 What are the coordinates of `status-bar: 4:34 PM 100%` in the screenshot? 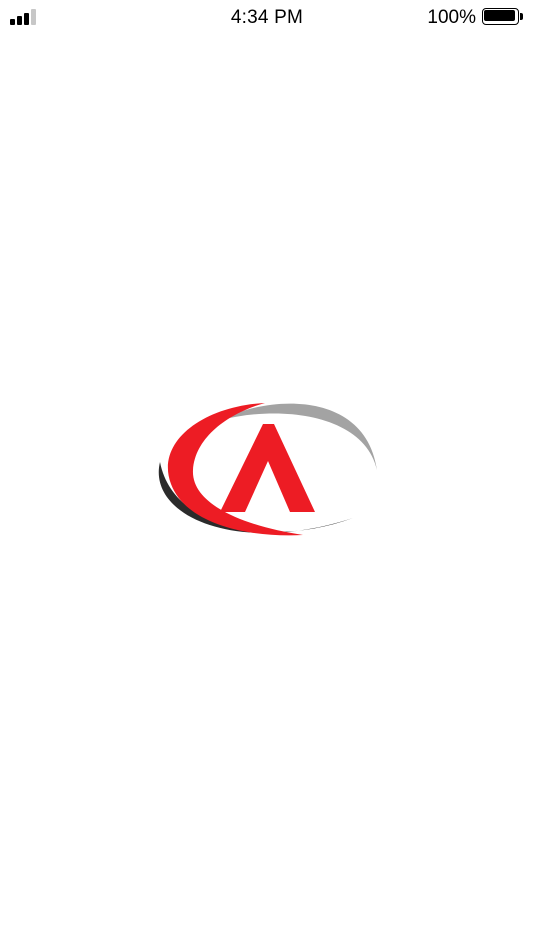 It's located at (267, 18).